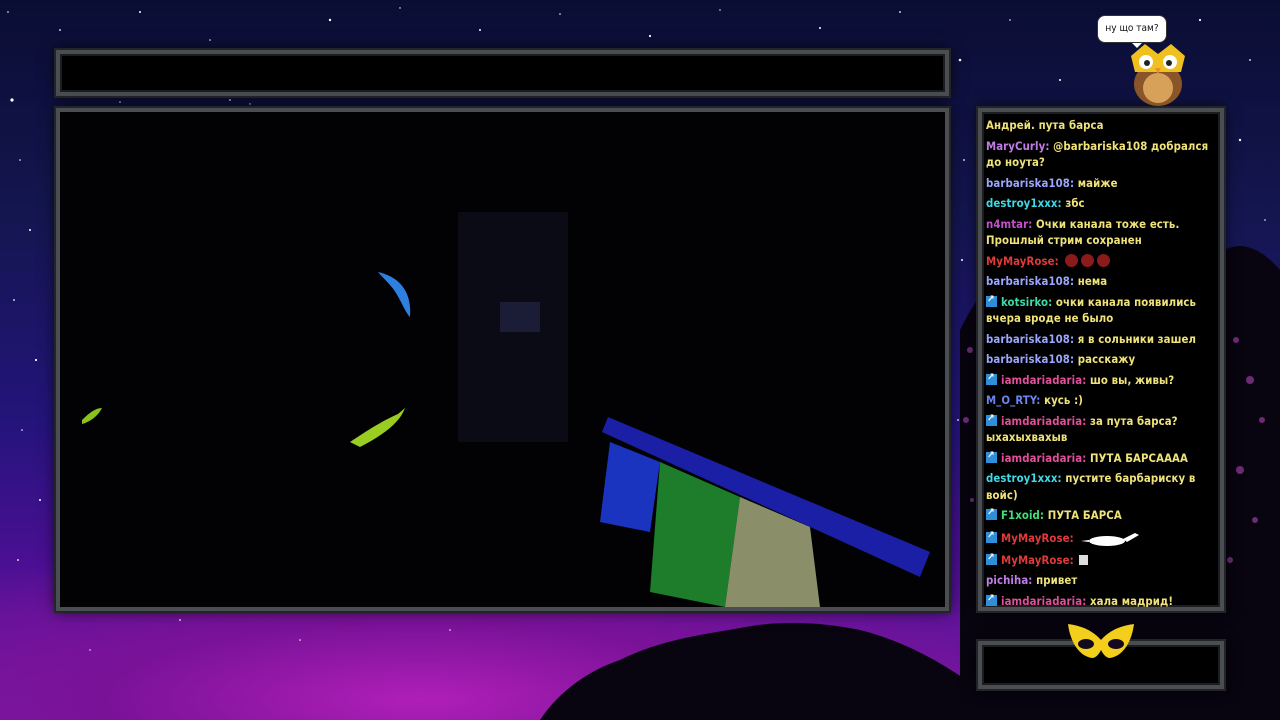 The height and width of the screenshot is (720, 1280). Describe the element at coordinates (1009, 580) in the screenshot. I see `chat-username: pichiha:` at that location.